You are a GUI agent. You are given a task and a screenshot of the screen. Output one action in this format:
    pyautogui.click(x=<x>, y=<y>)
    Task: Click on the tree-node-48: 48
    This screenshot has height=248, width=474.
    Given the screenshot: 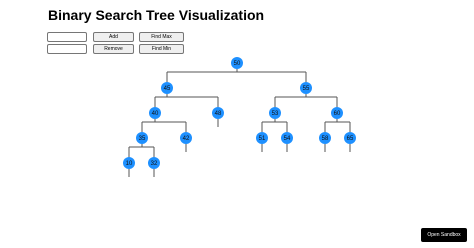 What is the action you would take?
    pyautogui.click(x=218, y=113)
    